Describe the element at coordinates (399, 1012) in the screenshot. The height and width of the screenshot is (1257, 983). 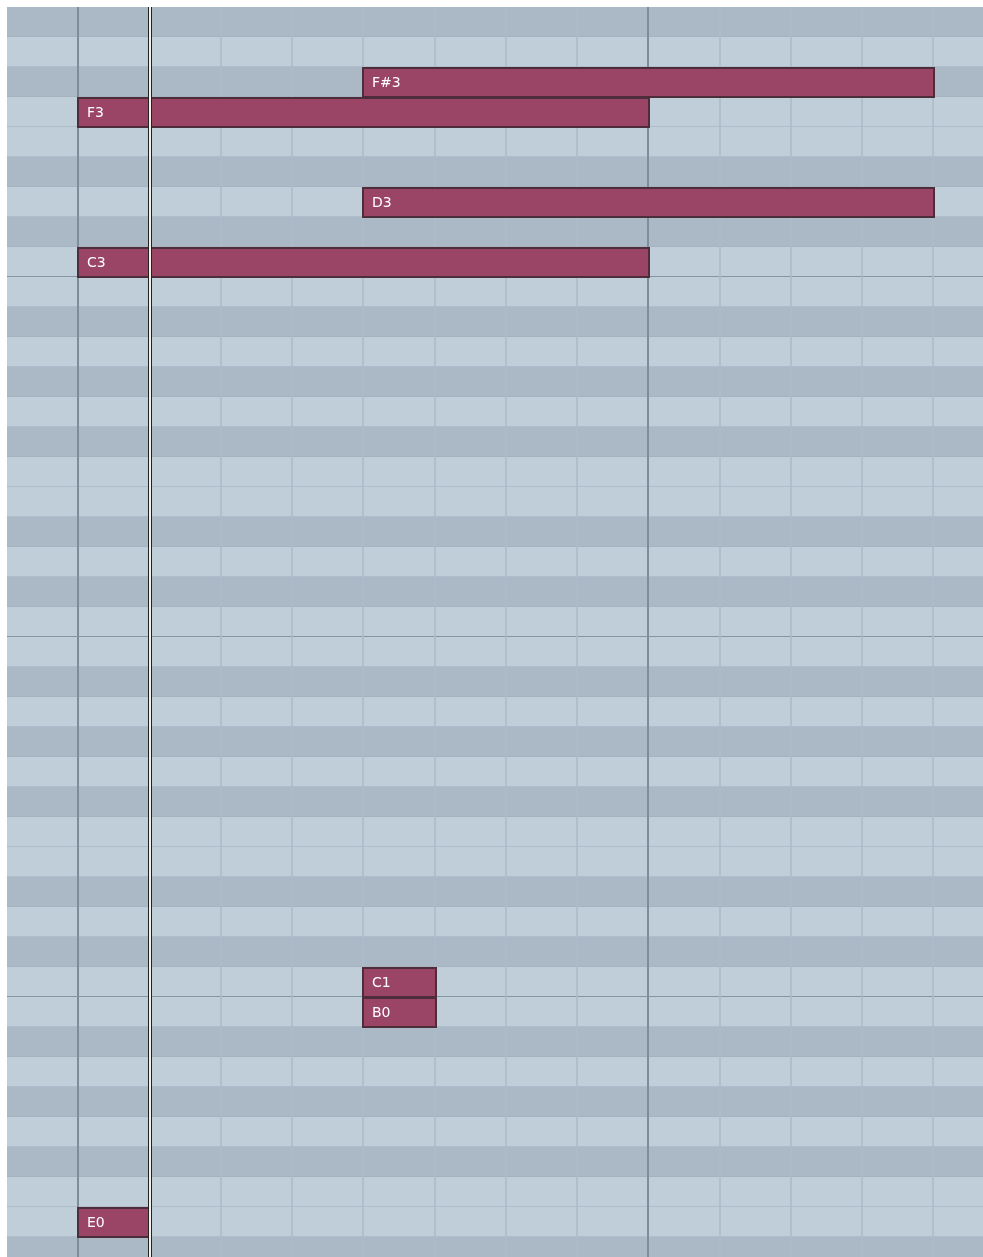
I see `note: B0` at that location.